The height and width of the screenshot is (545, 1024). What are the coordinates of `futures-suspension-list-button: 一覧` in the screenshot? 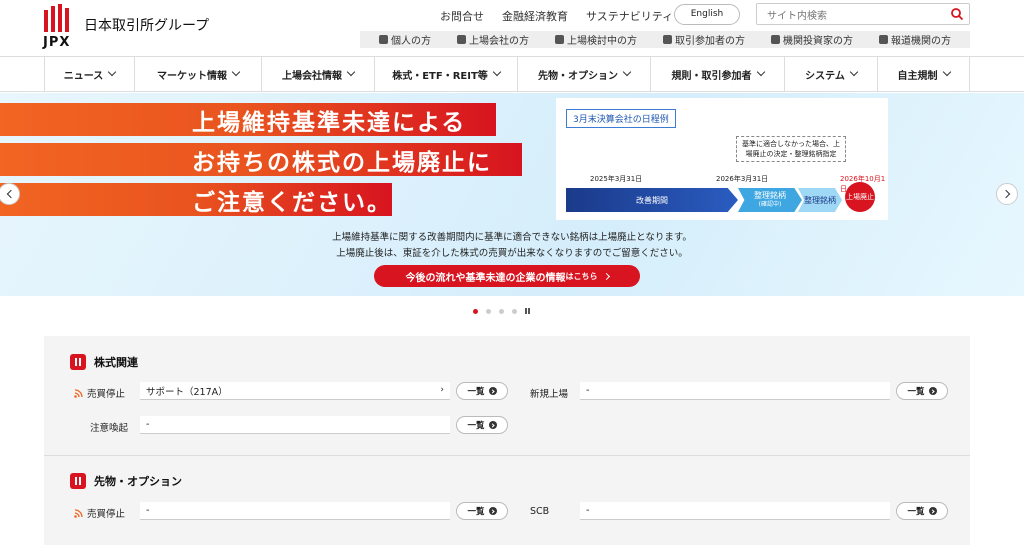 It's located at (482, 511).